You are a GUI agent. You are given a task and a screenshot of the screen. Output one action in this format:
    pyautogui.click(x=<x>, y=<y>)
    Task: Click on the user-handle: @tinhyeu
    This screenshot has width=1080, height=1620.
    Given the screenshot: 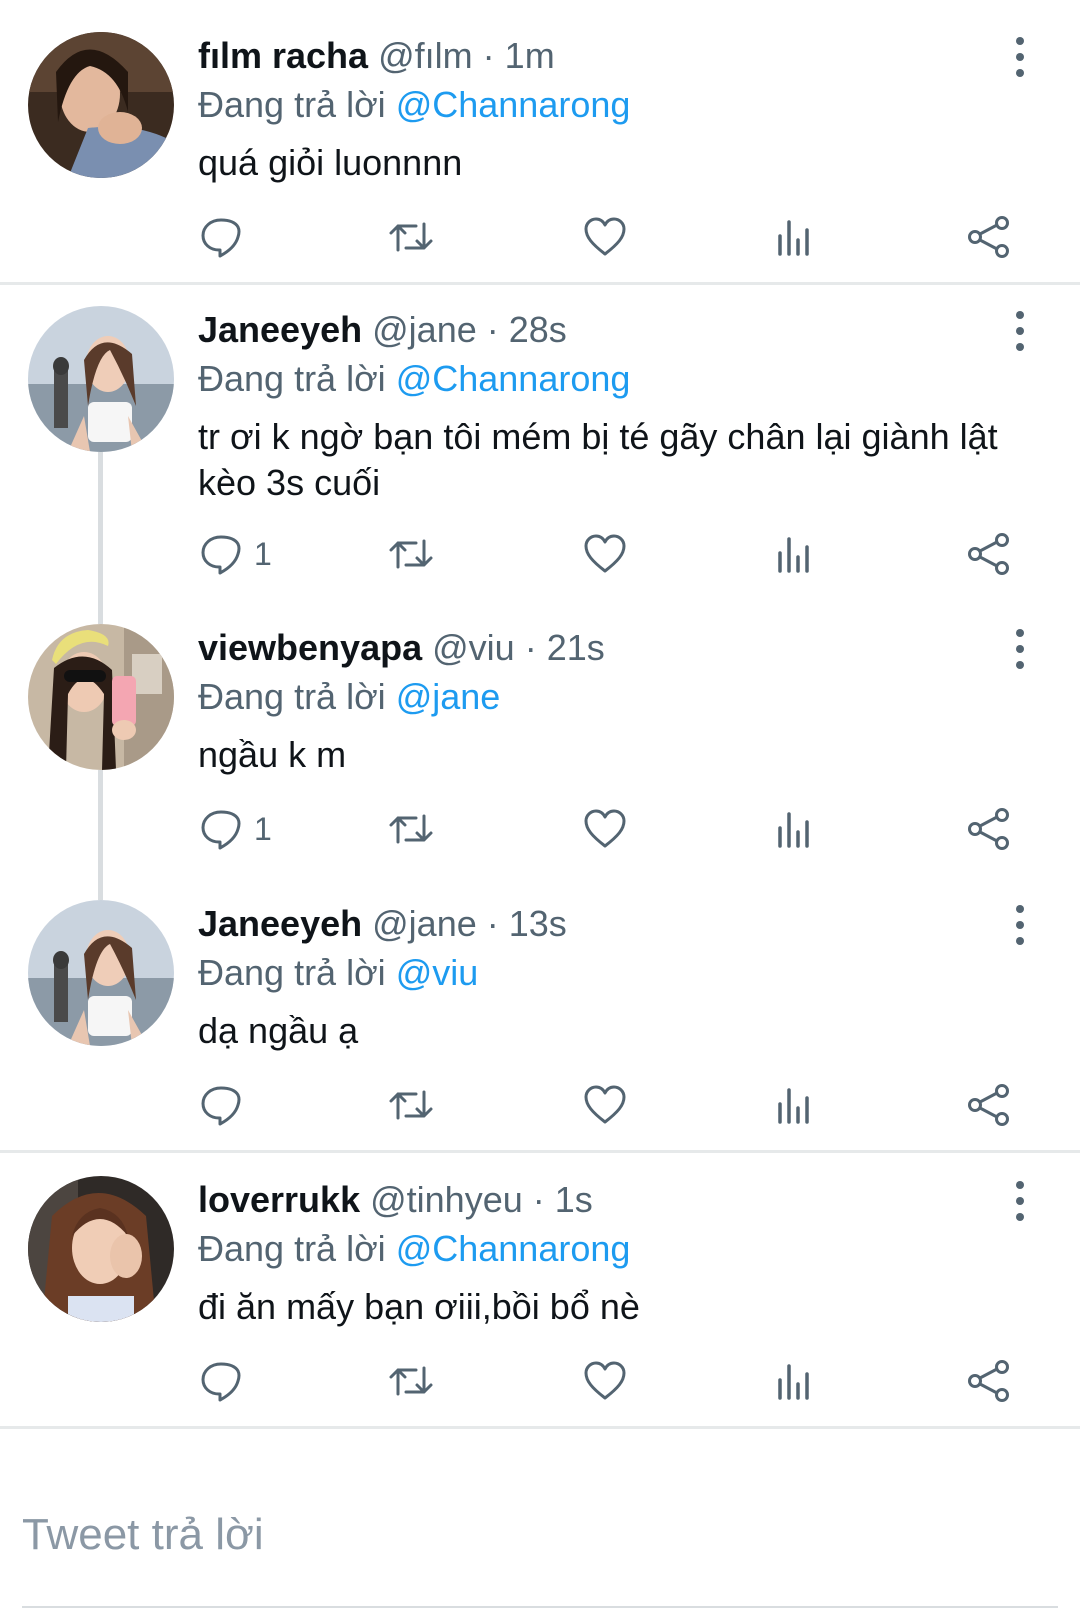 What is the action you would take?
    pyautogui.click(x=446, y=1199)
    